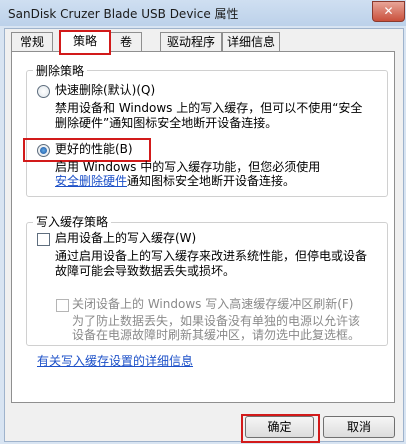 This screenshot has width=406, height=444. What do you see at coordinates (191, 41) in the screenshot?
I see `tab-driver: 驱动程序` at bounding box center [191, 41].